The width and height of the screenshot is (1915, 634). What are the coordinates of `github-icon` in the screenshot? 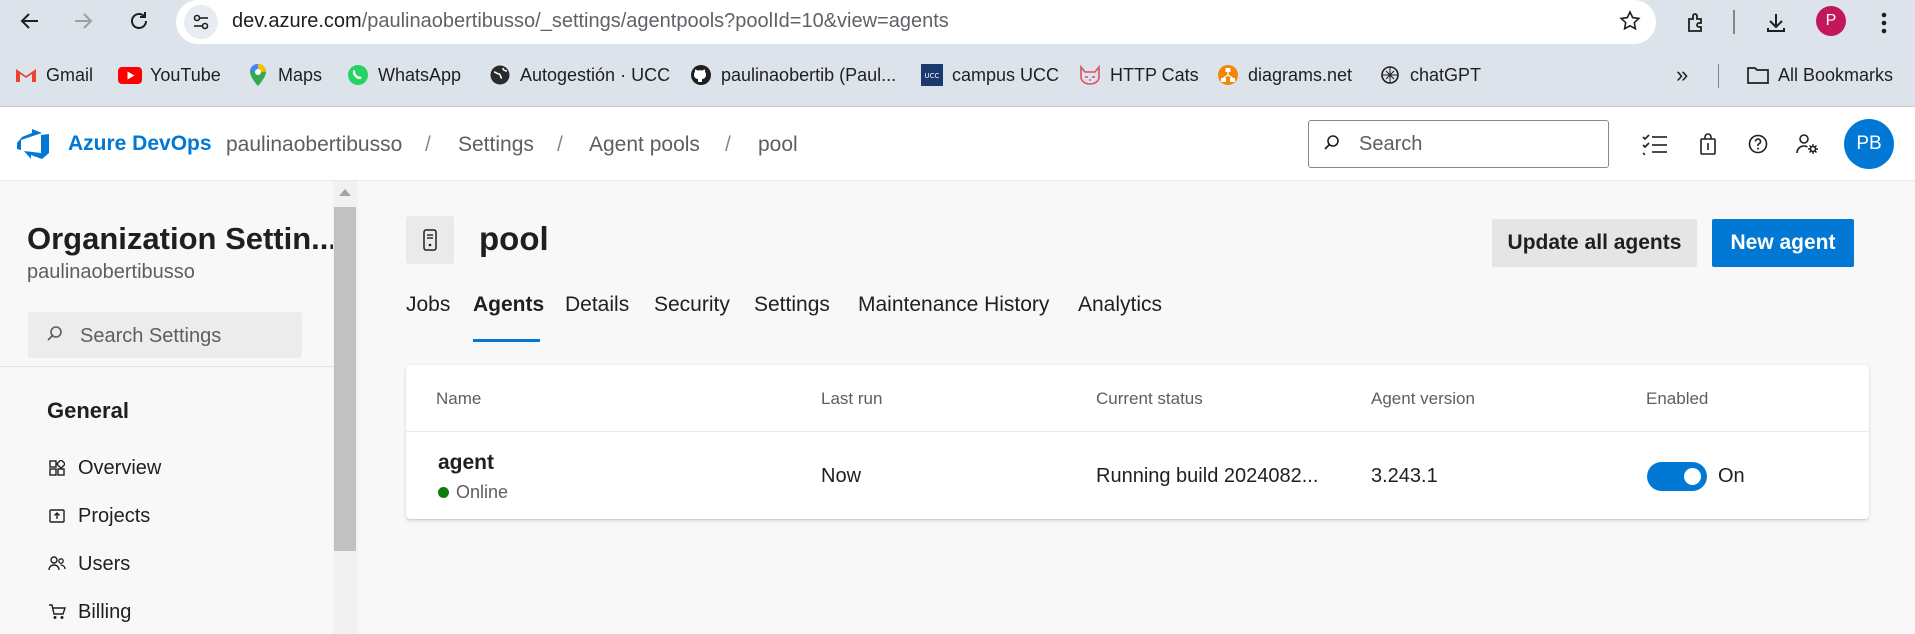 It's located at (701, 75).